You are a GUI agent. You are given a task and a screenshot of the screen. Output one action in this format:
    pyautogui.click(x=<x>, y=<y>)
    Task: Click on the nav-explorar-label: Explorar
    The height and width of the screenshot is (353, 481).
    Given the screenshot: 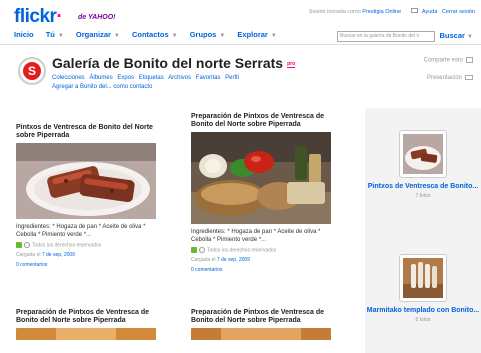 What is the action you would take?
    pyautogui.click(x=252, y=34)
    